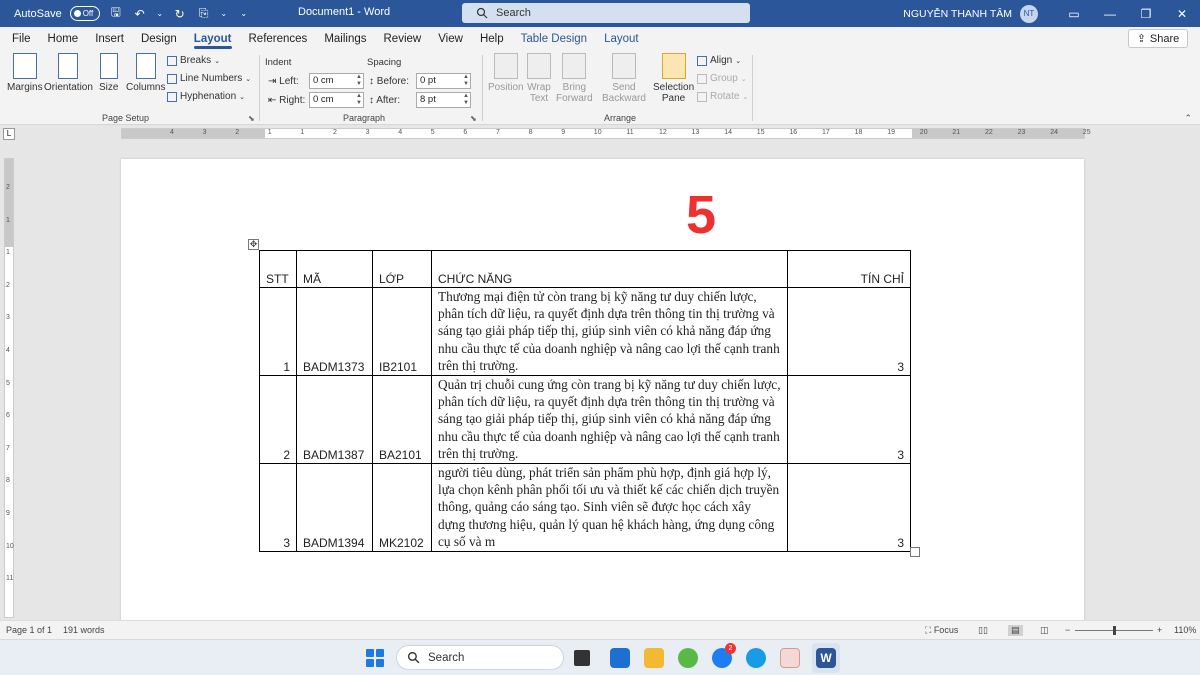 The width and height of the screenshot is (1200, 675). I want to click on cell-lop: IB2101, so click(402, 331).